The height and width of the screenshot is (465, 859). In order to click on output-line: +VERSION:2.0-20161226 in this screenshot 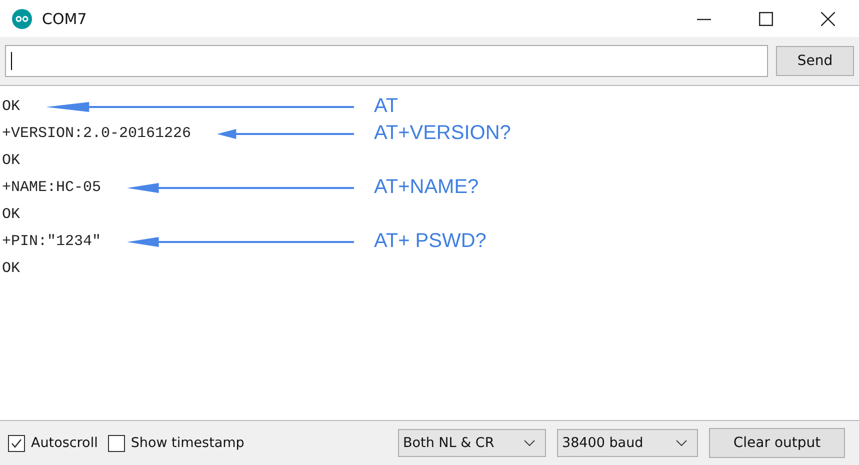, I will do `click(97, 133)`.